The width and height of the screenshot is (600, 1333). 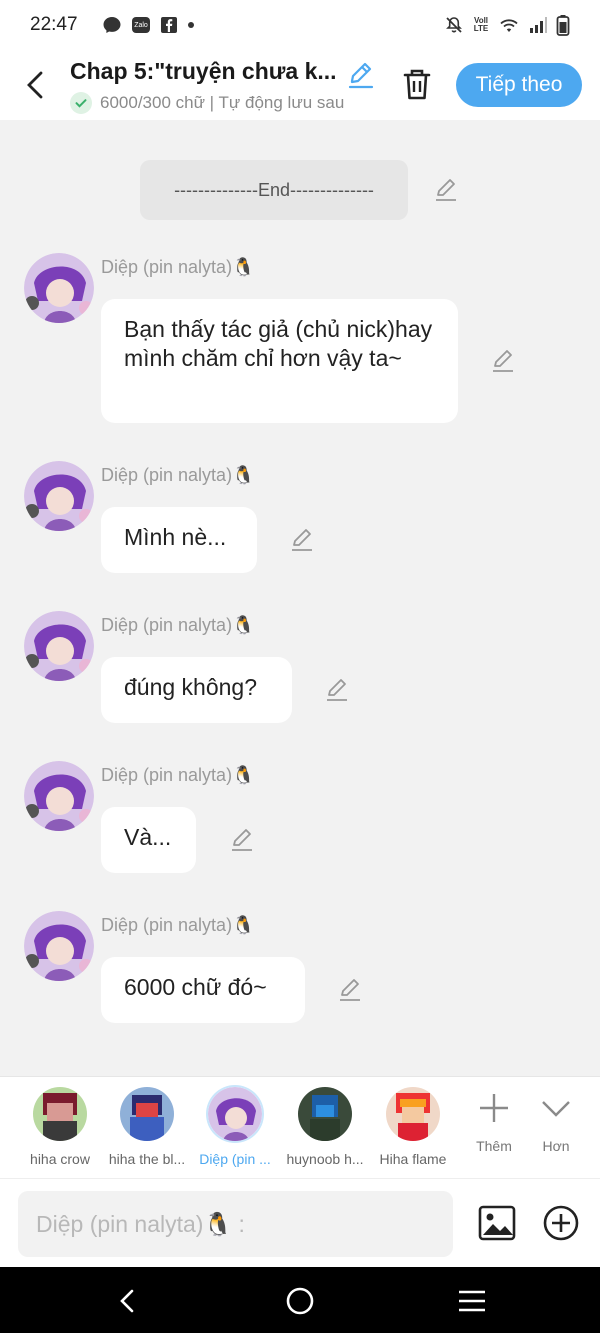 I want to click on delete-button, so click(x=417, y=84).